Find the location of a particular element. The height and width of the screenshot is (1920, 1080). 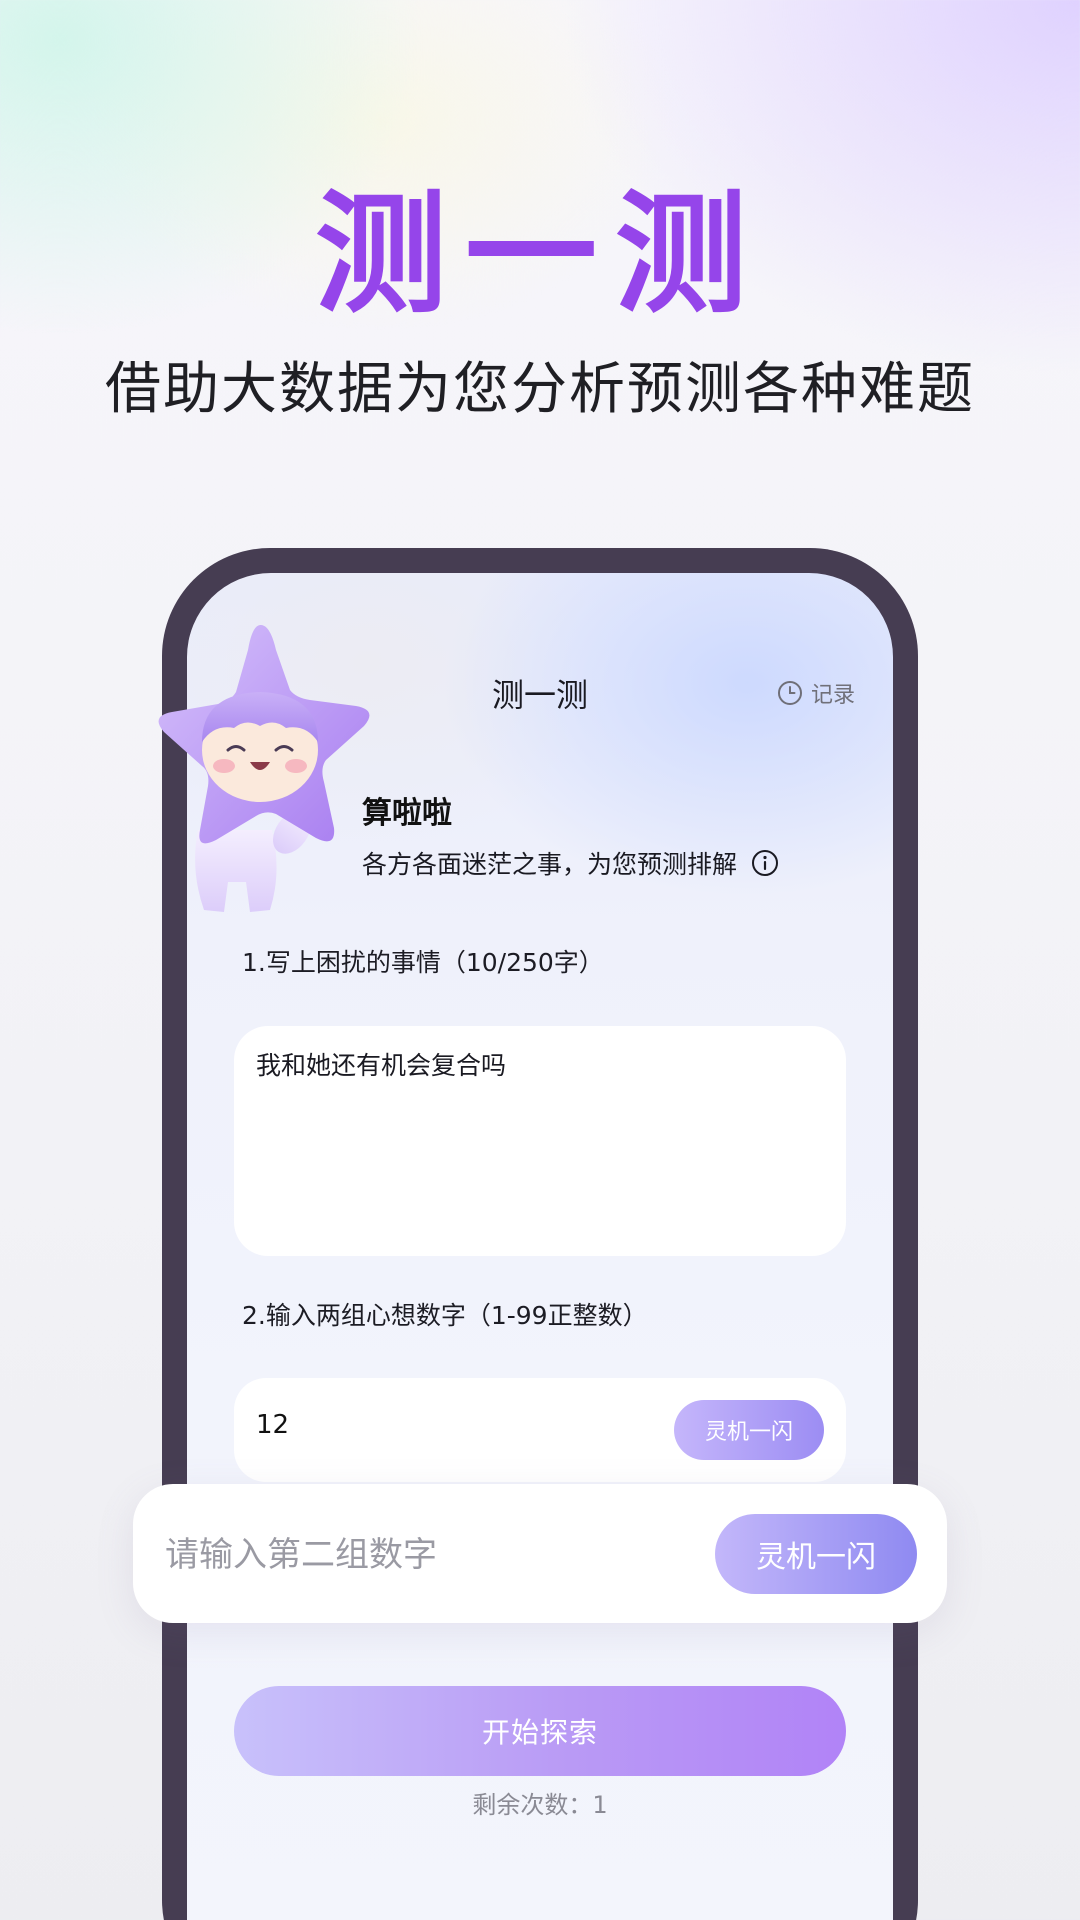

first-number-field: 12 灵机一闪 is located at coordinates (540, 1430).